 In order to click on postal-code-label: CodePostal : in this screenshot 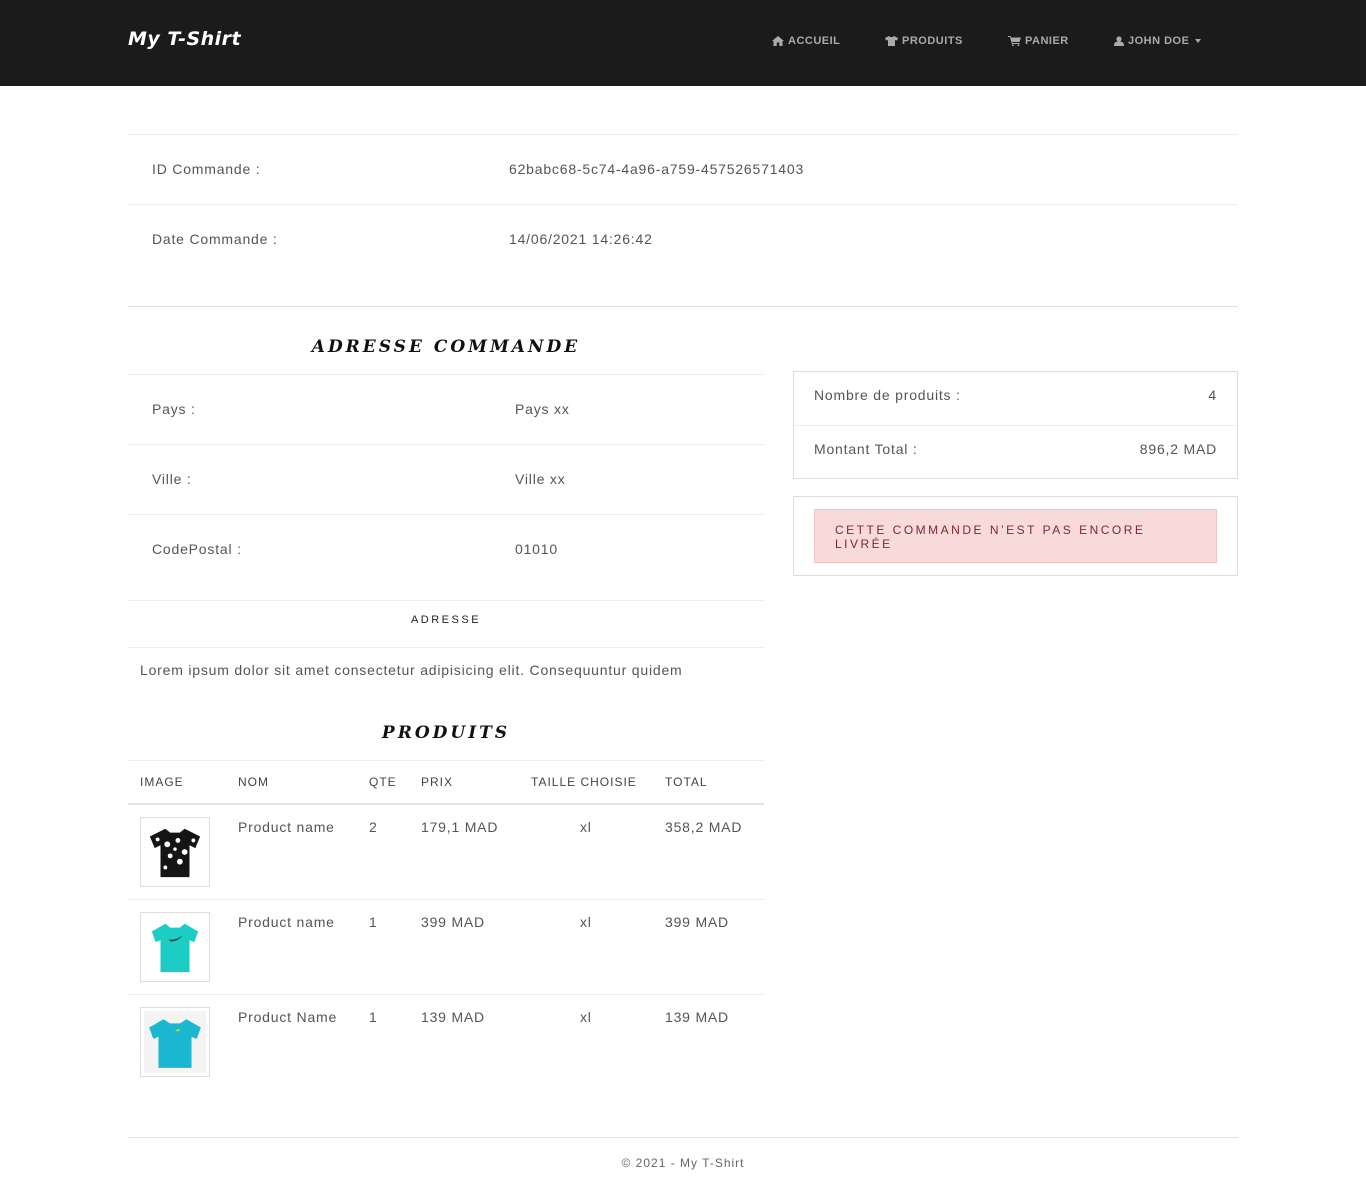, I will do `click(197, 549)`.